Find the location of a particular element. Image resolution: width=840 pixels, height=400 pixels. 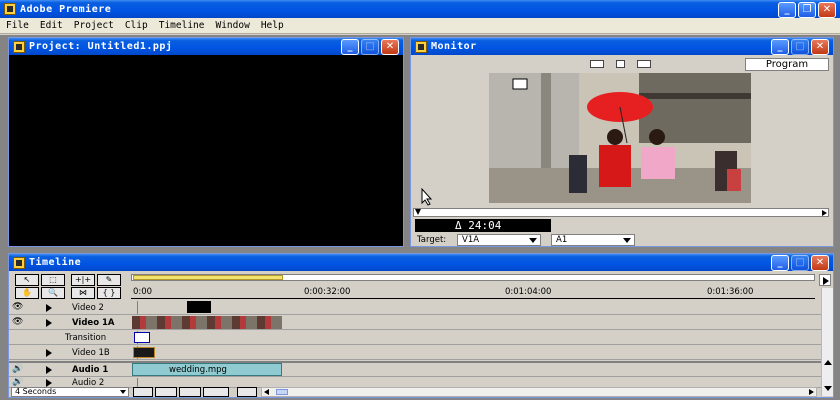

track-format-button is located at coordinates (143, 392).